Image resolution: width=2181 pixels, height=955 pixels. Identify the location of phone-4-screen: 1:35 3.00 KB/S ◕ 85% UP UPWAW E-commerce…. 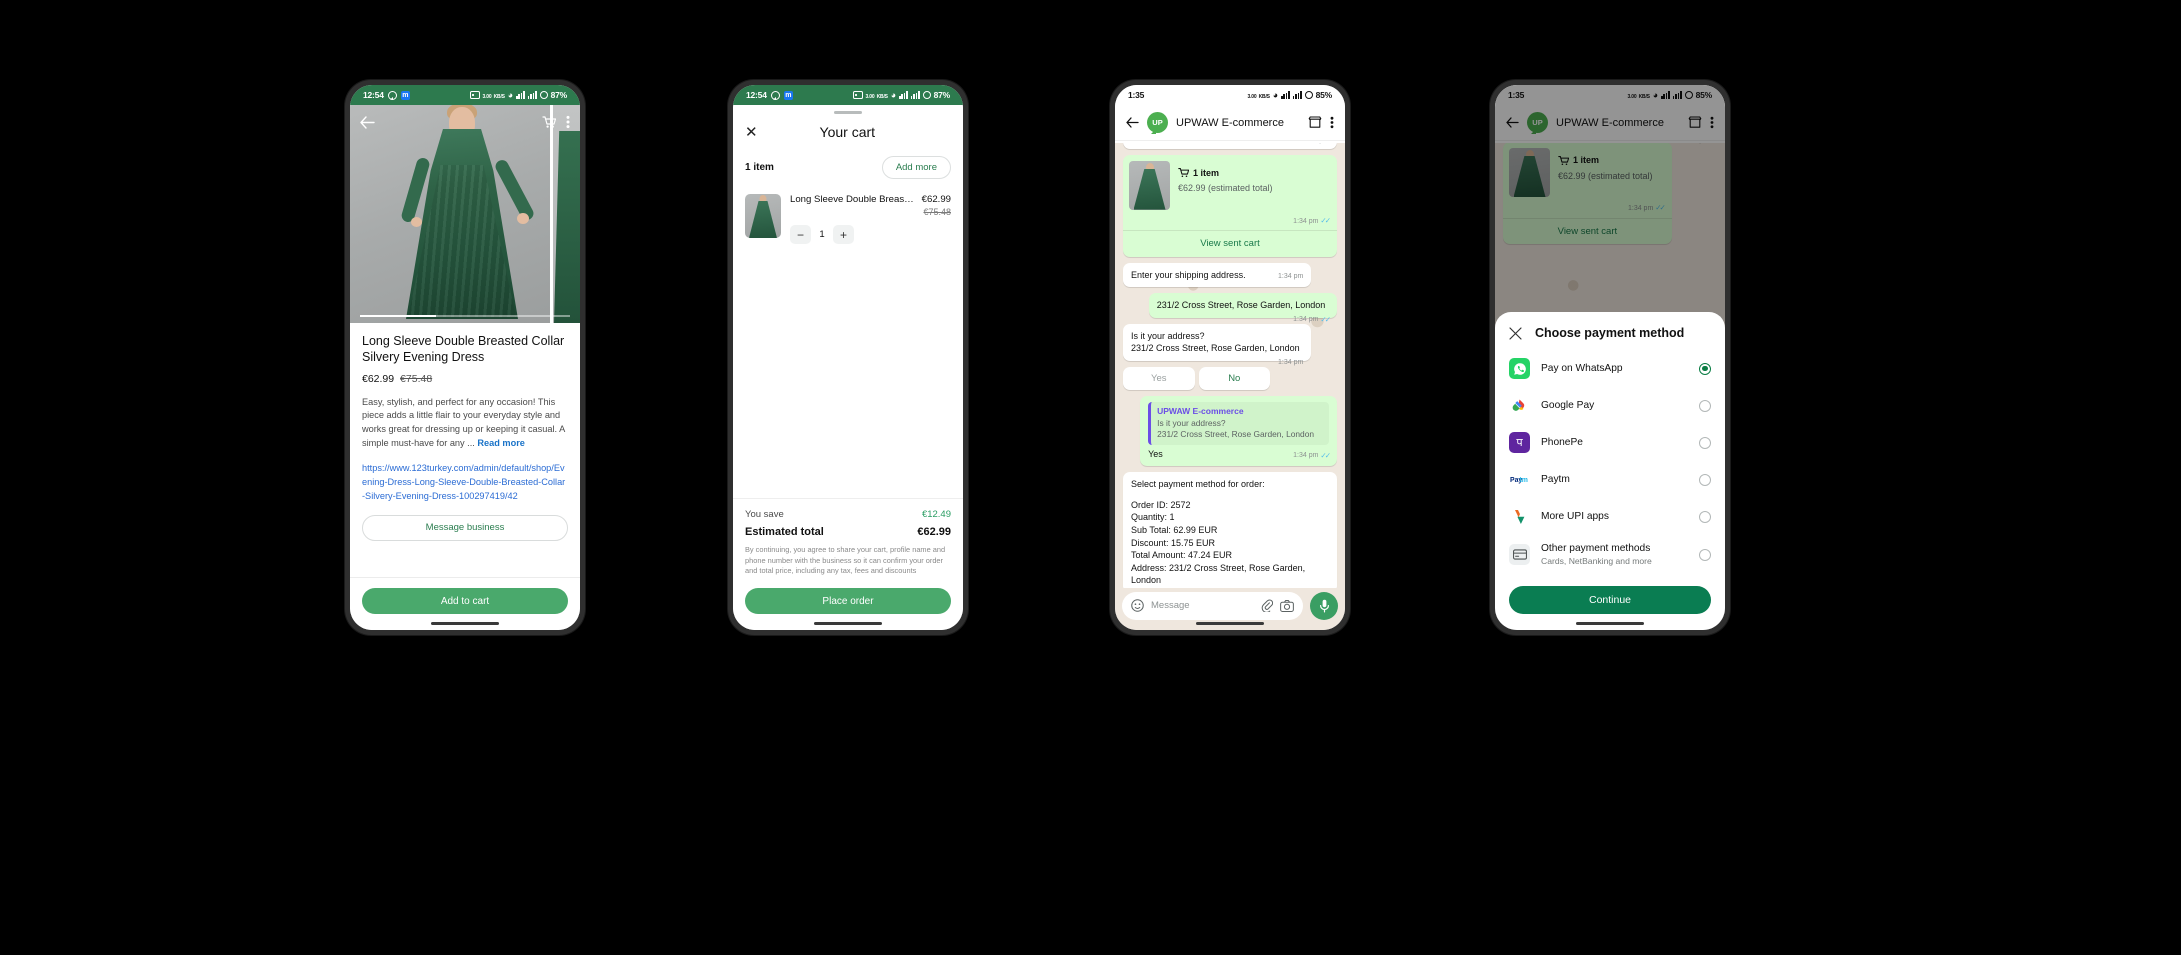
(1610, 357).